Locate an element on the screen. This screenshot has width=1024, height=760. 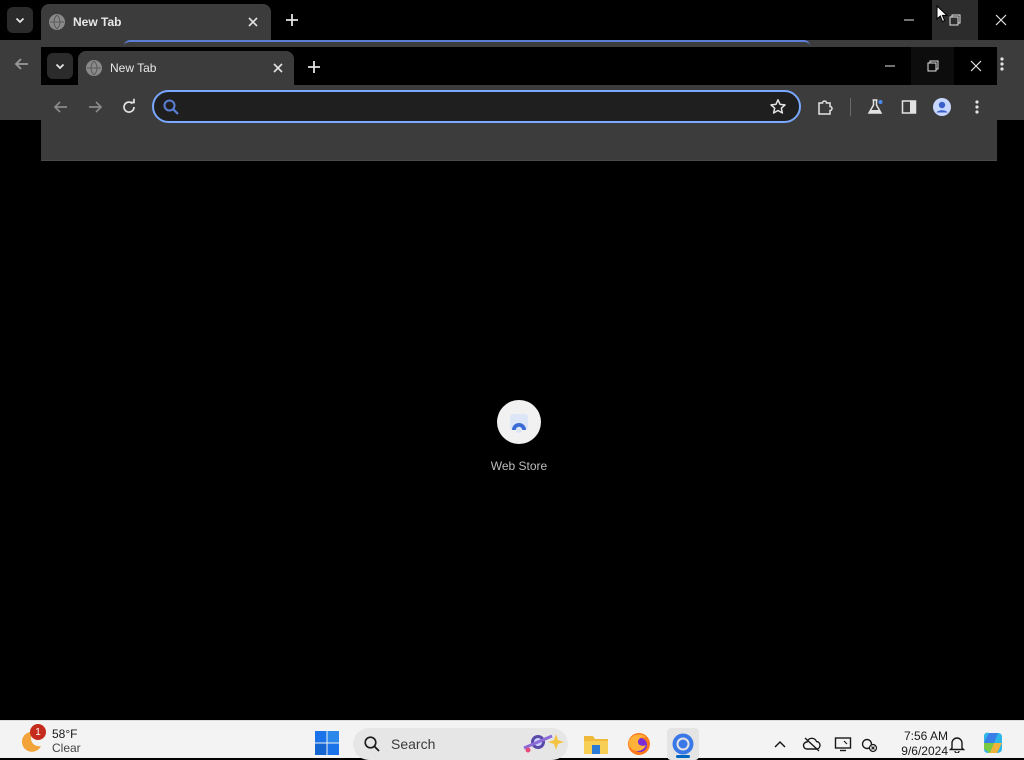
cloud-offline-icon is located at coordinates (811, 744).